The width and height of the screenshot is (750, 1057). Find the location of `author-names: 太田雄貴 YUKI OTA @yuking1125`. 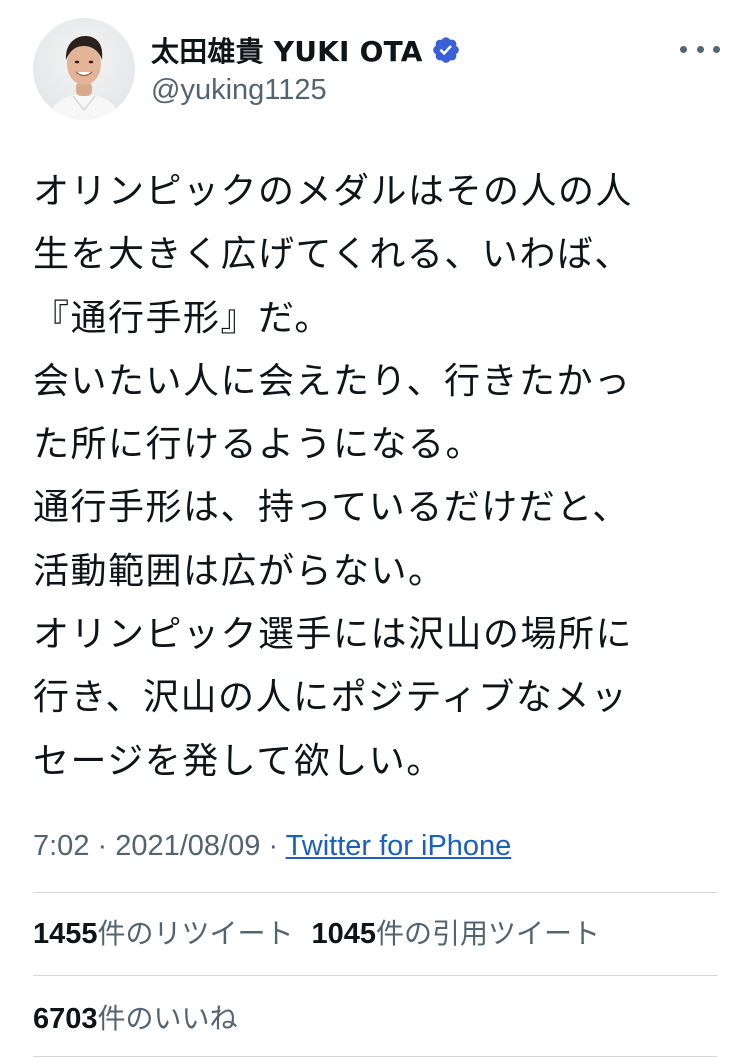

author-names: 太田雄貴 YUKI OTA @yuking1125 is located at coordinates (306, 68).